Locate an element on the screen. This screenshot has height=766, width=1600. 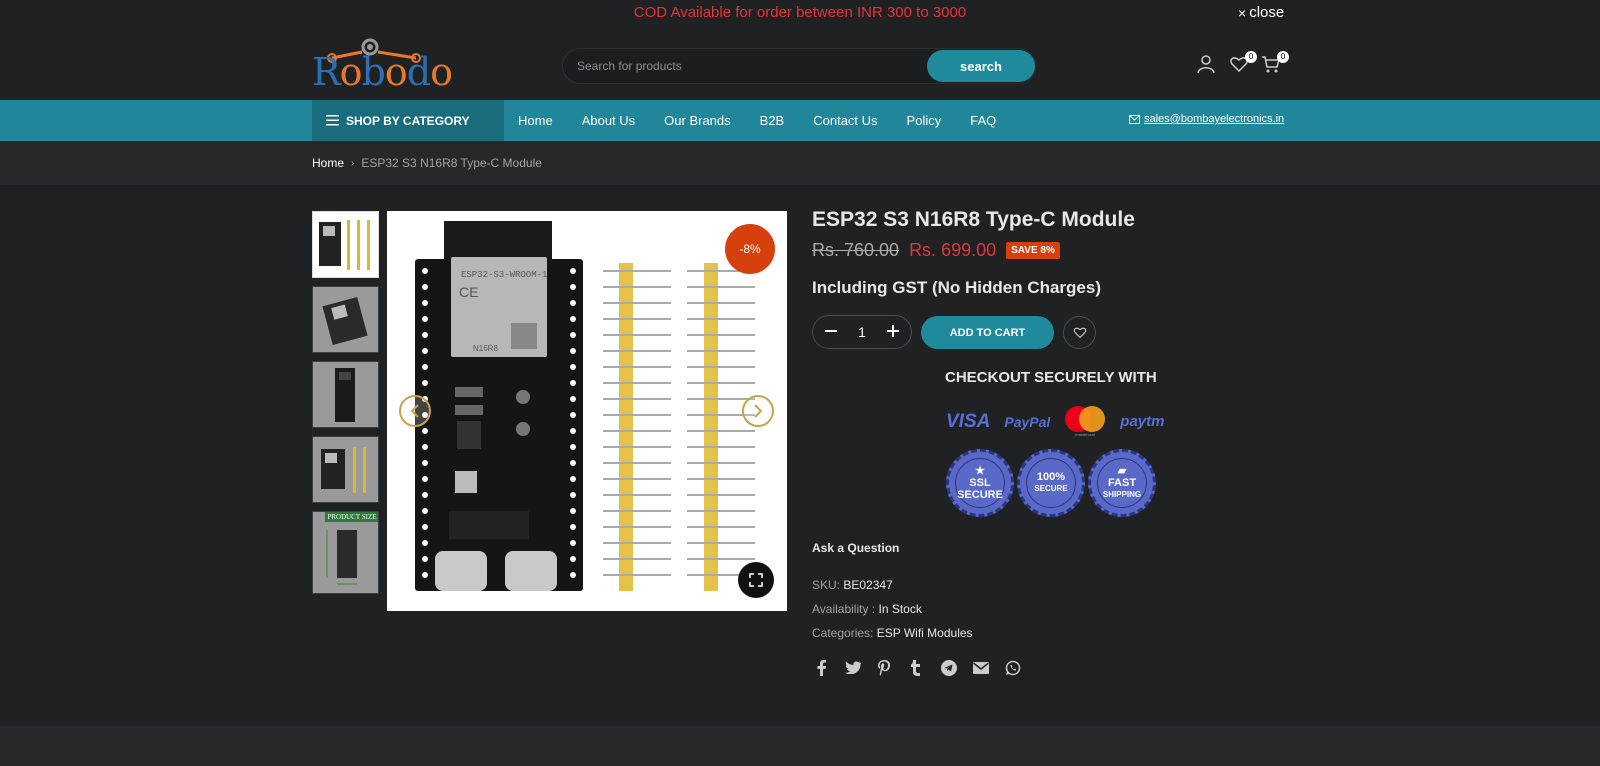
social-share is located at coordinates (916, 667).